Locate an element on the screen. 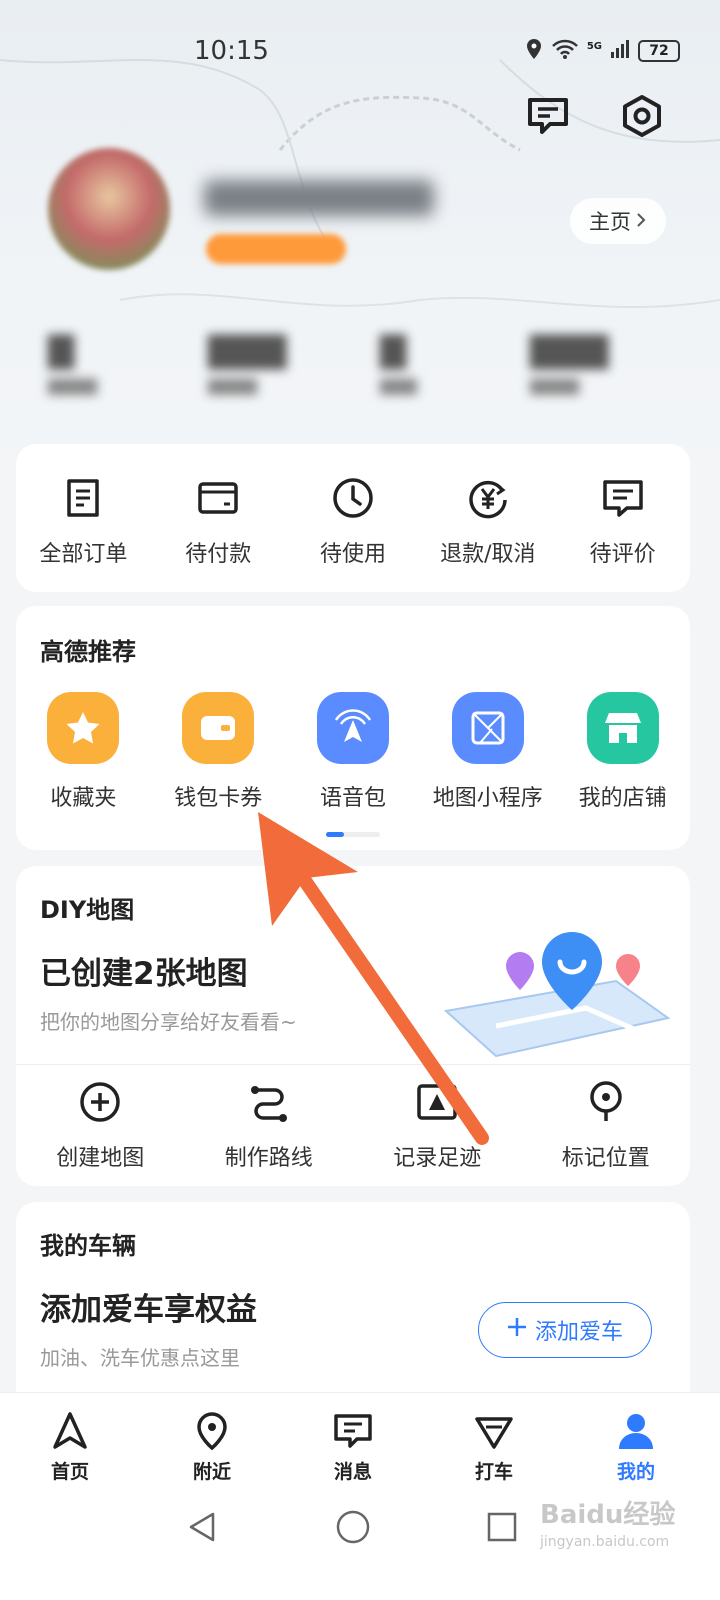 The image size is (720, 1600). order-all-label: 全部订单 is located at coordinates (83, 554).